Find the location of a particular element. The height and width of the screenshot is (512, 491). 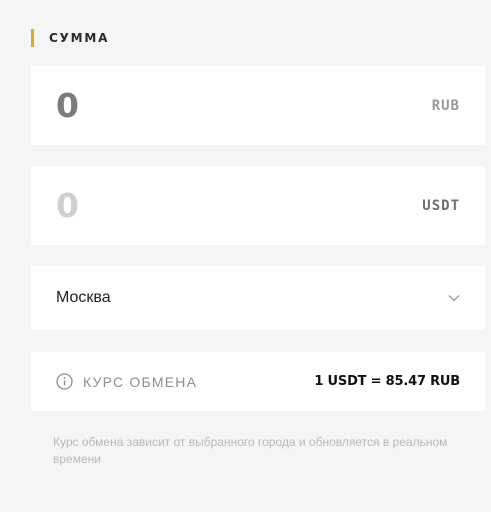

chevron-down-icon is located at coordinates (454, 298).